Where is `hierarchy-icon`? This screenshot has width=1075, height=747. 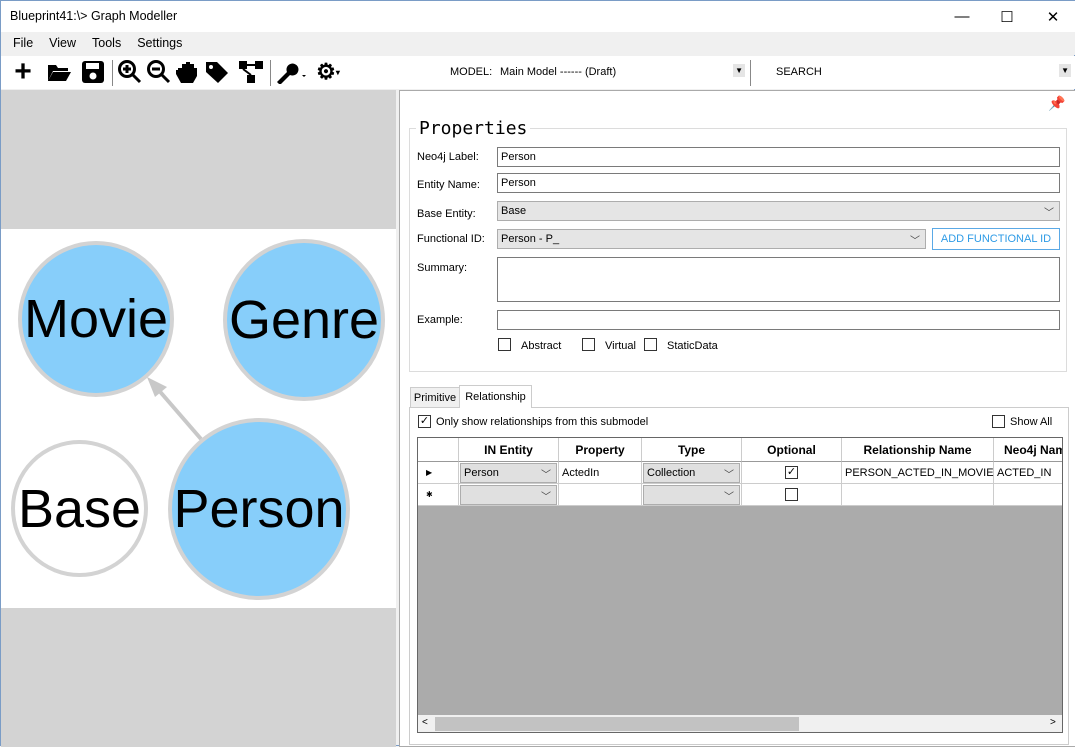 hierarchy-icon is located at coordinates (251, 72).